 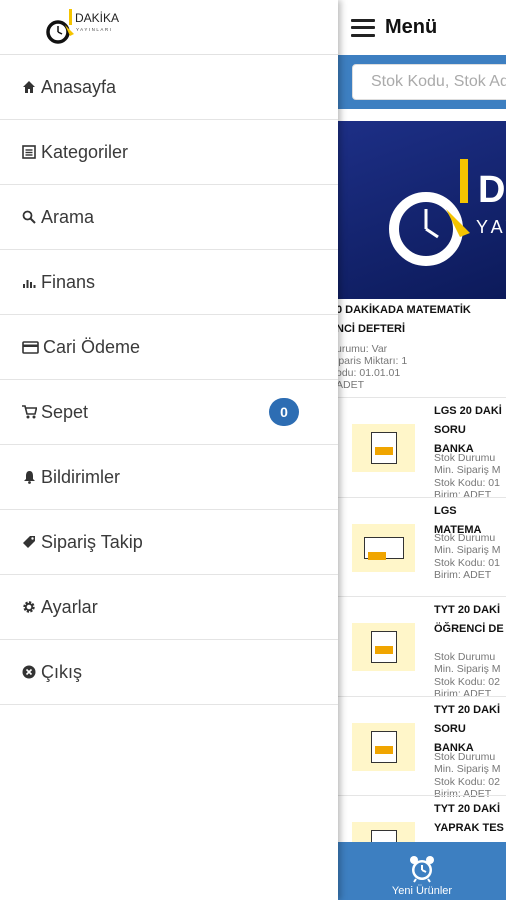 I want to click on sidebar-item-anasayfa: Anasayfa, so click(x=169, y=87).